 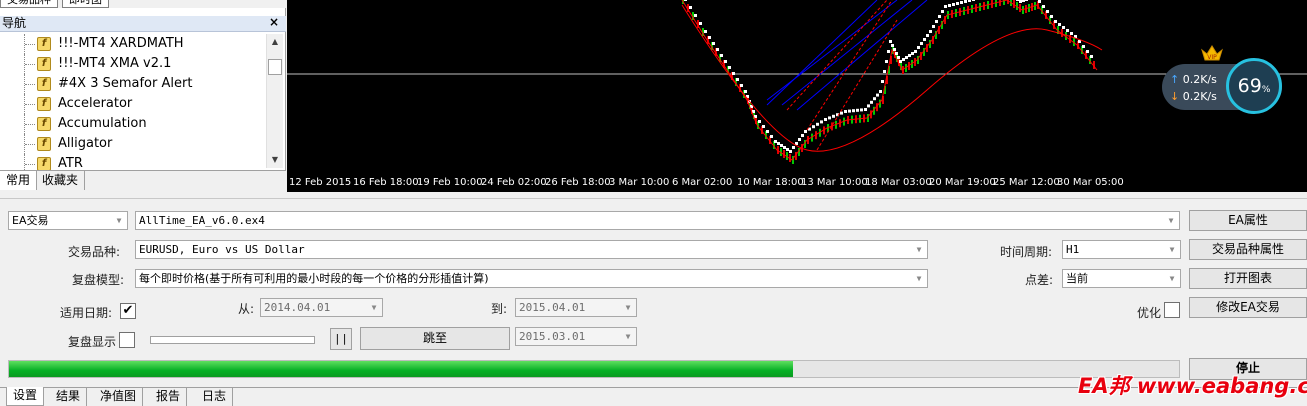 I want to click on open-chart-button: 打开图表, so click(x=1248, y=278).